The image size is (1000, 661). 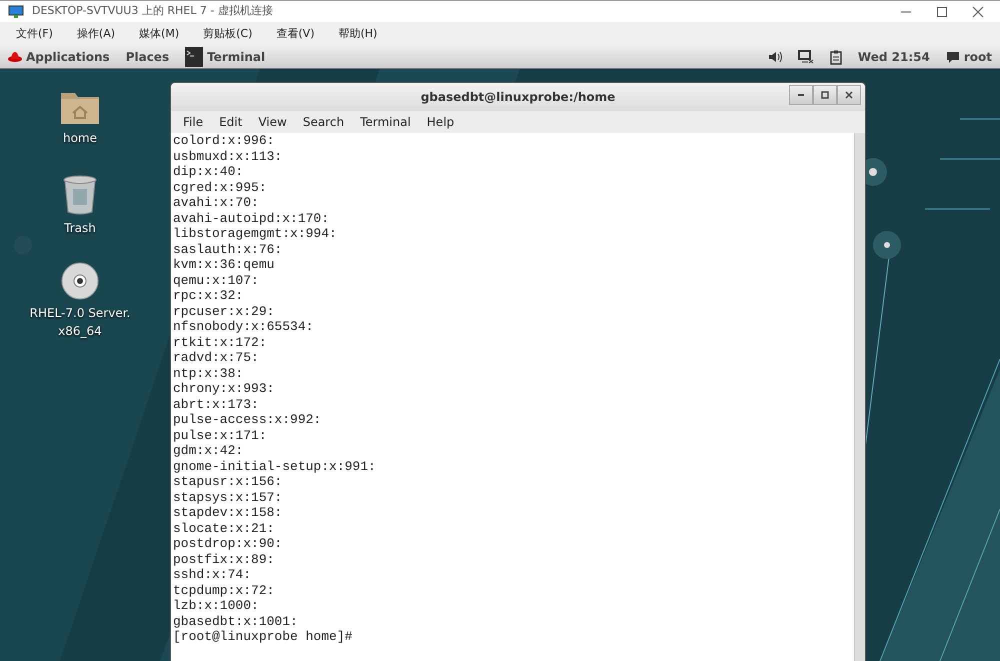 I want to click on icon-label: home, so click(x=80, y=138).